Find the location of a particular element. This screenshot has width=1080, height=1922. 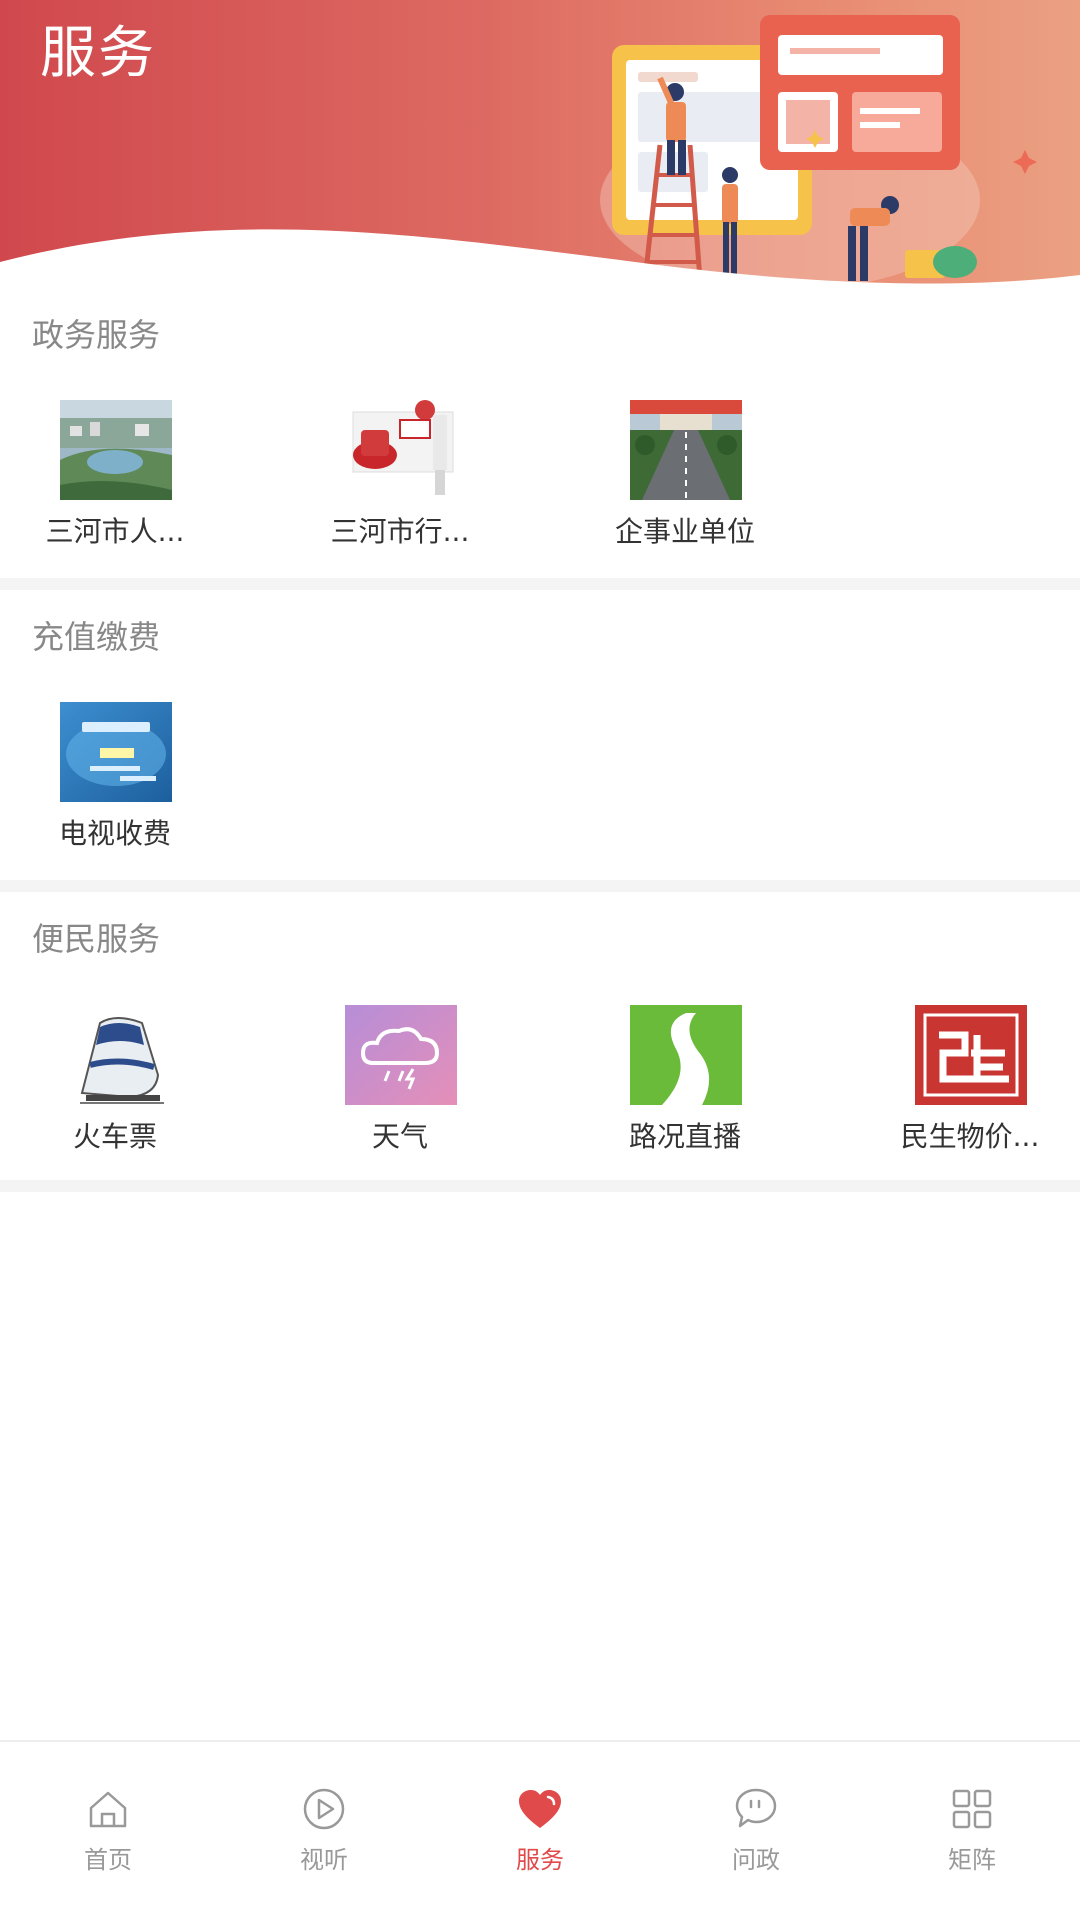

nav-service: 服务 is located at coordinates (540, 1832).